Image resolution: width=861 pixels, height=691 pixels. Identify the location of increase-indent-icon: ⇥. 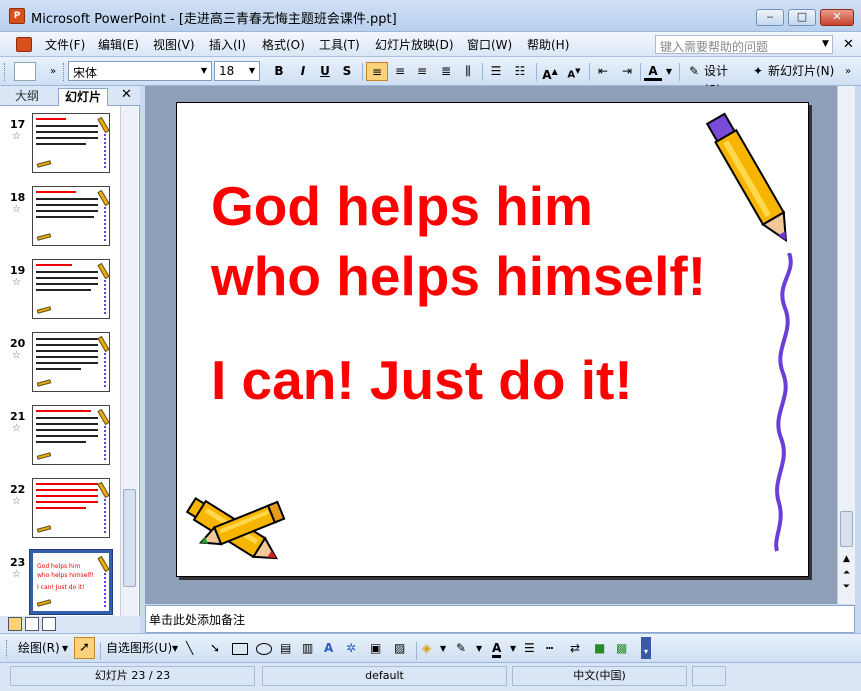
(627, 71).